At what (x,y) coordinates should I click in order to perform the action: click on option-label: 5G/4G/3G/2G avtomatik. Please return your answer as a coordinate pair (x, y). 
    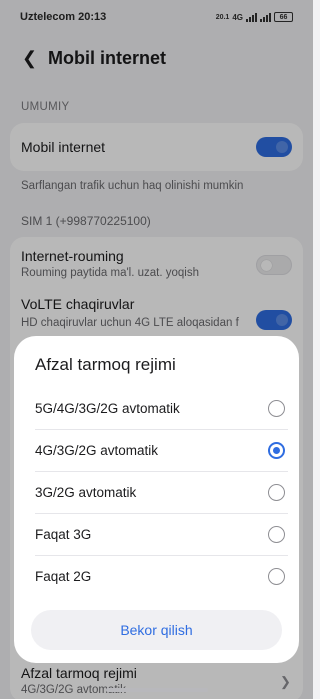
    Looking at the image, I should click on (107, 408).